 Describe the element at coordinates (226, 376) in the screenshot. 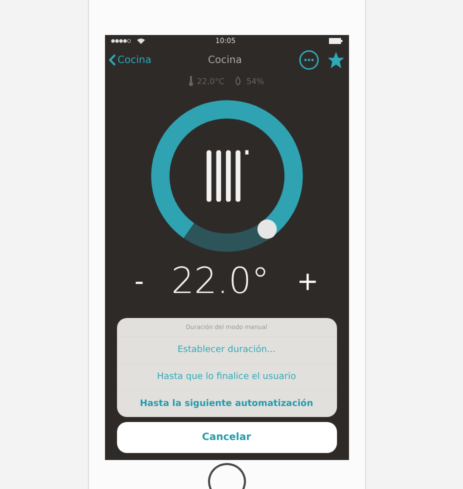

I see `sheet-option: Hasta que lo finalice el usuario` at that location.